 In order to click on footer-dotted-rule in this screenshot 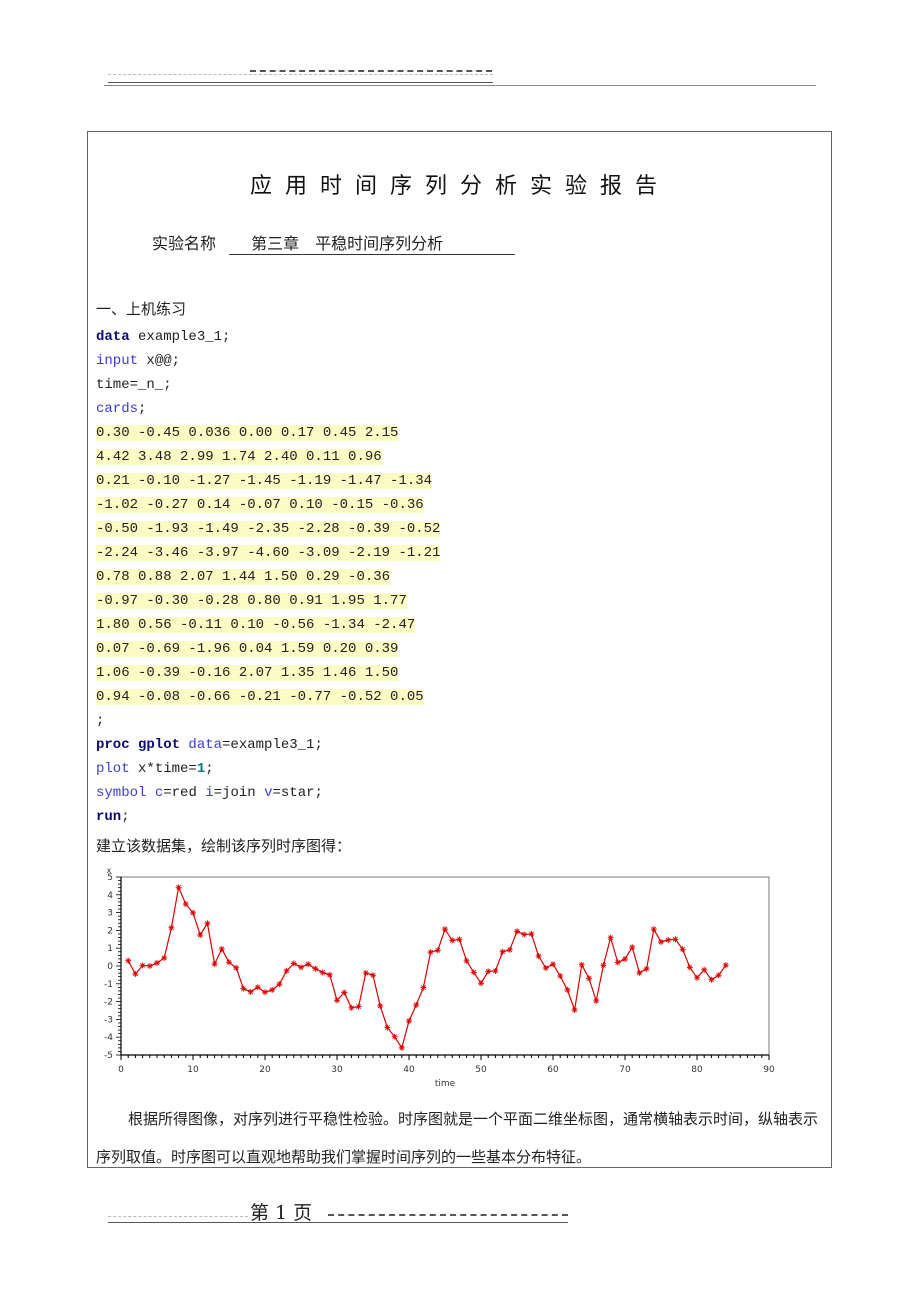, I will do `click(178, 1216)`.